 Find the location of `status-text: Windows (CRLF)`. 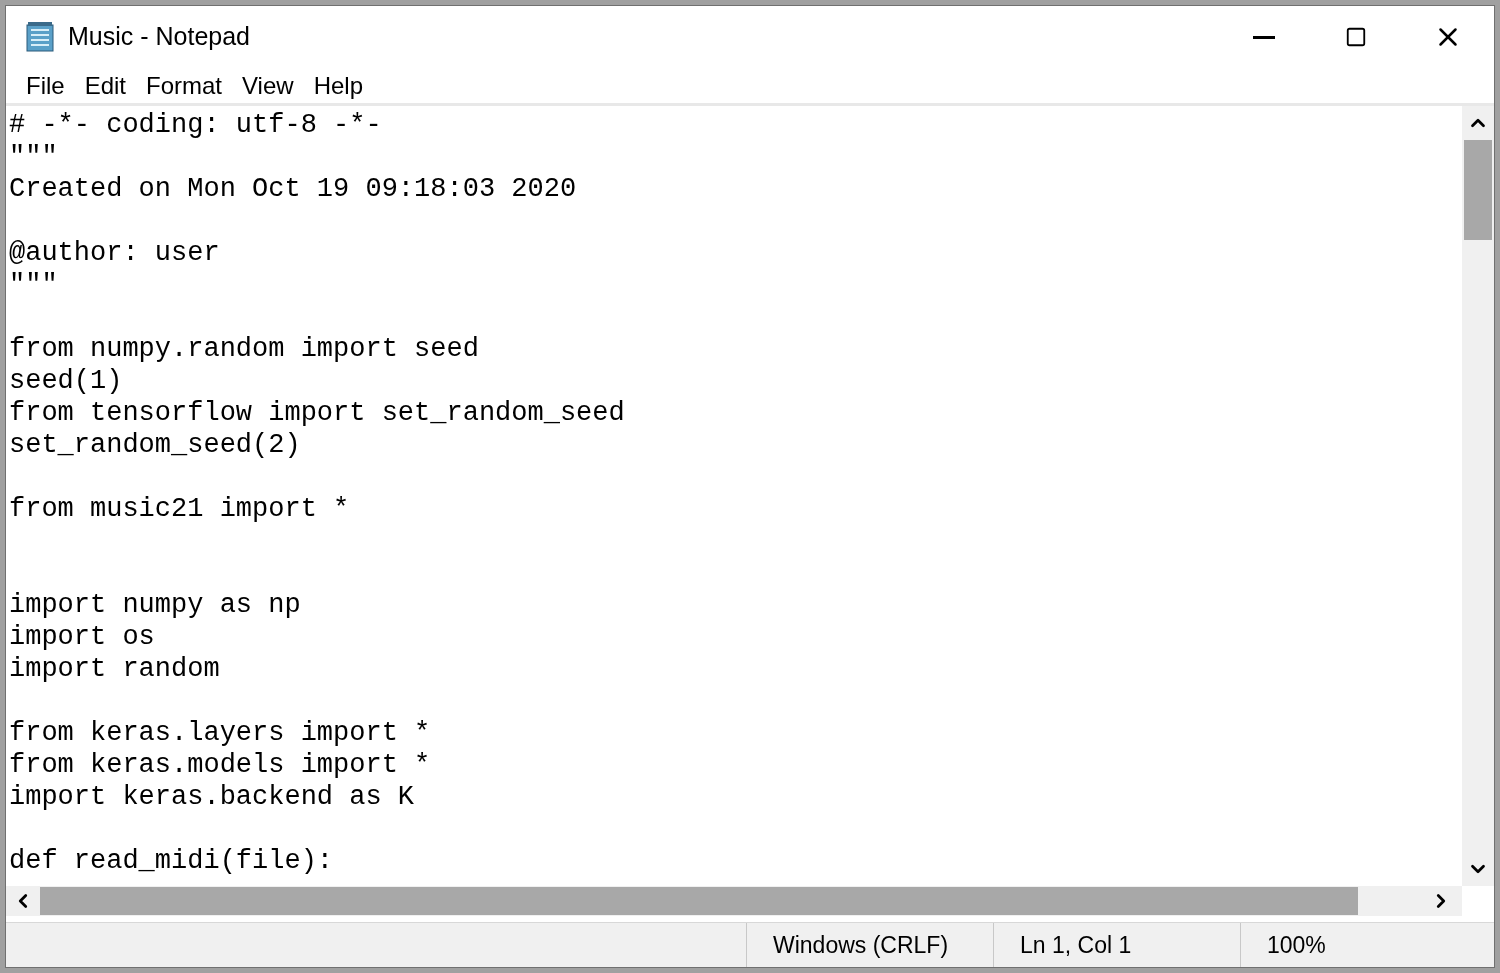

status-text: Windows (CRLF) is located at coordinates (861, 945).